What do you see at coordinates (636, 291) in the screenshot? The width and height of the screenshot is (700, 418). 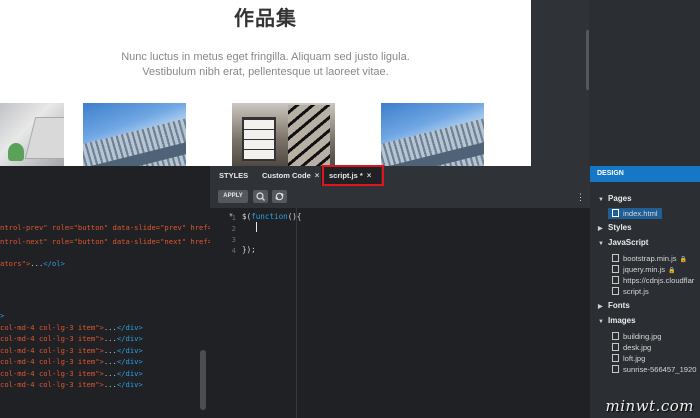 I see `file-name: script.js` at bounding box center [636, 291].